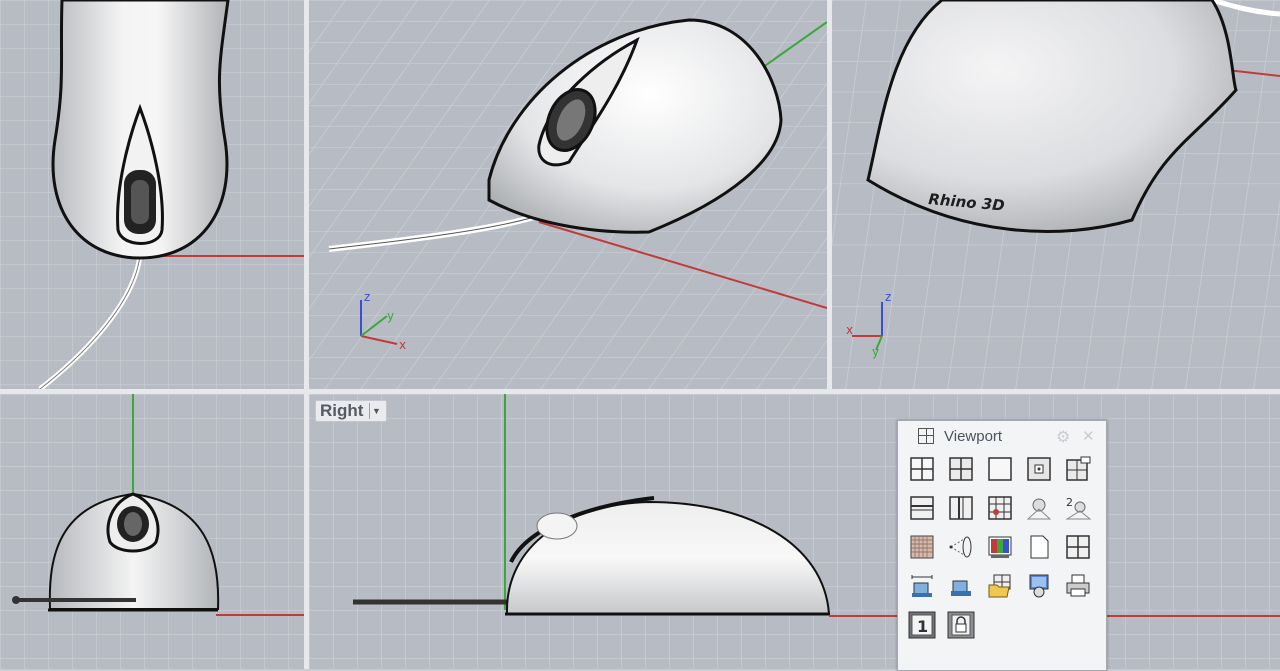 The image size is (1280, 671). I want to click on split-viewport-button, so click(961, 469).